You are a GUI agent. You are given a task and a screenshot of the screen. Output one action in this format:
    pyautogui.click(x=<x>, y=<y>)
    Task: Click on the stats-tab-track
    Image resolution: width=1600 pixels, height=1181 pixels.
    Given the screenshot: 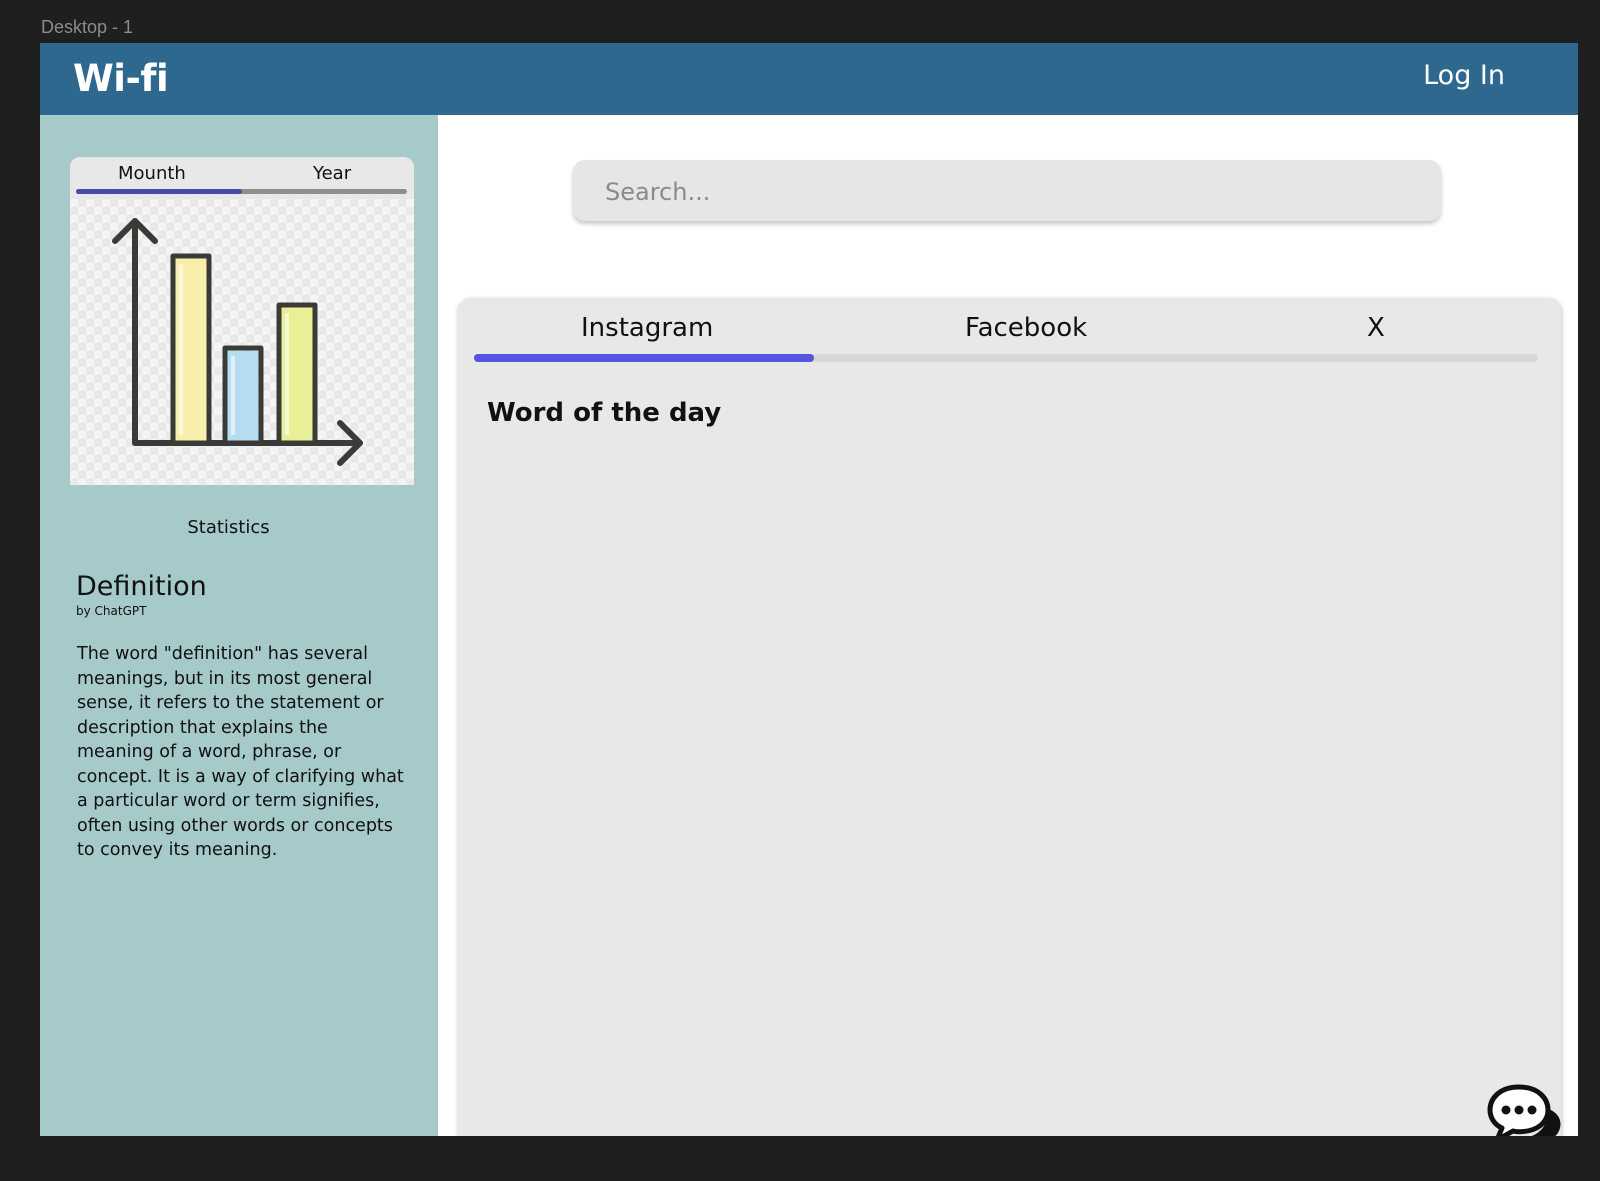 What is the action you would take?
    pyautogui.click(x=241, y=191)
    